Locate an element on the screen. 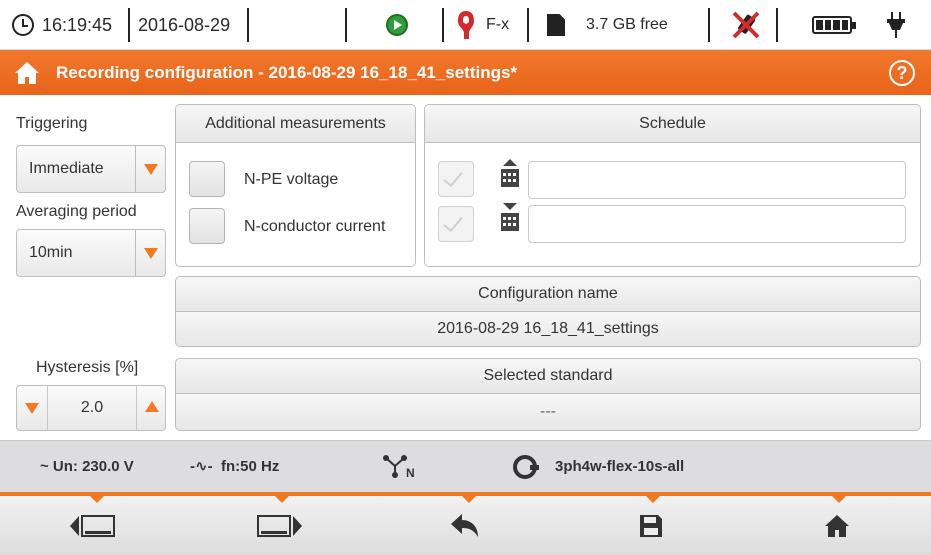 The height and width of the screenshot is (555, 931). save-icon is located at coordinates (651, 525).